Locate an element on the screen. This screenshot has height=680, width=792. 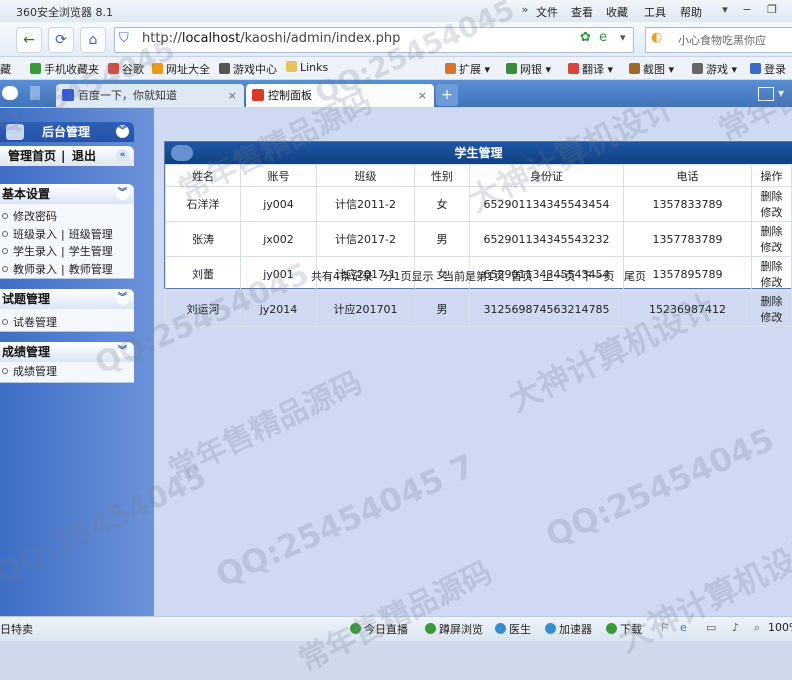
menu-help: 帮助 is located at coordinates (691, 12).